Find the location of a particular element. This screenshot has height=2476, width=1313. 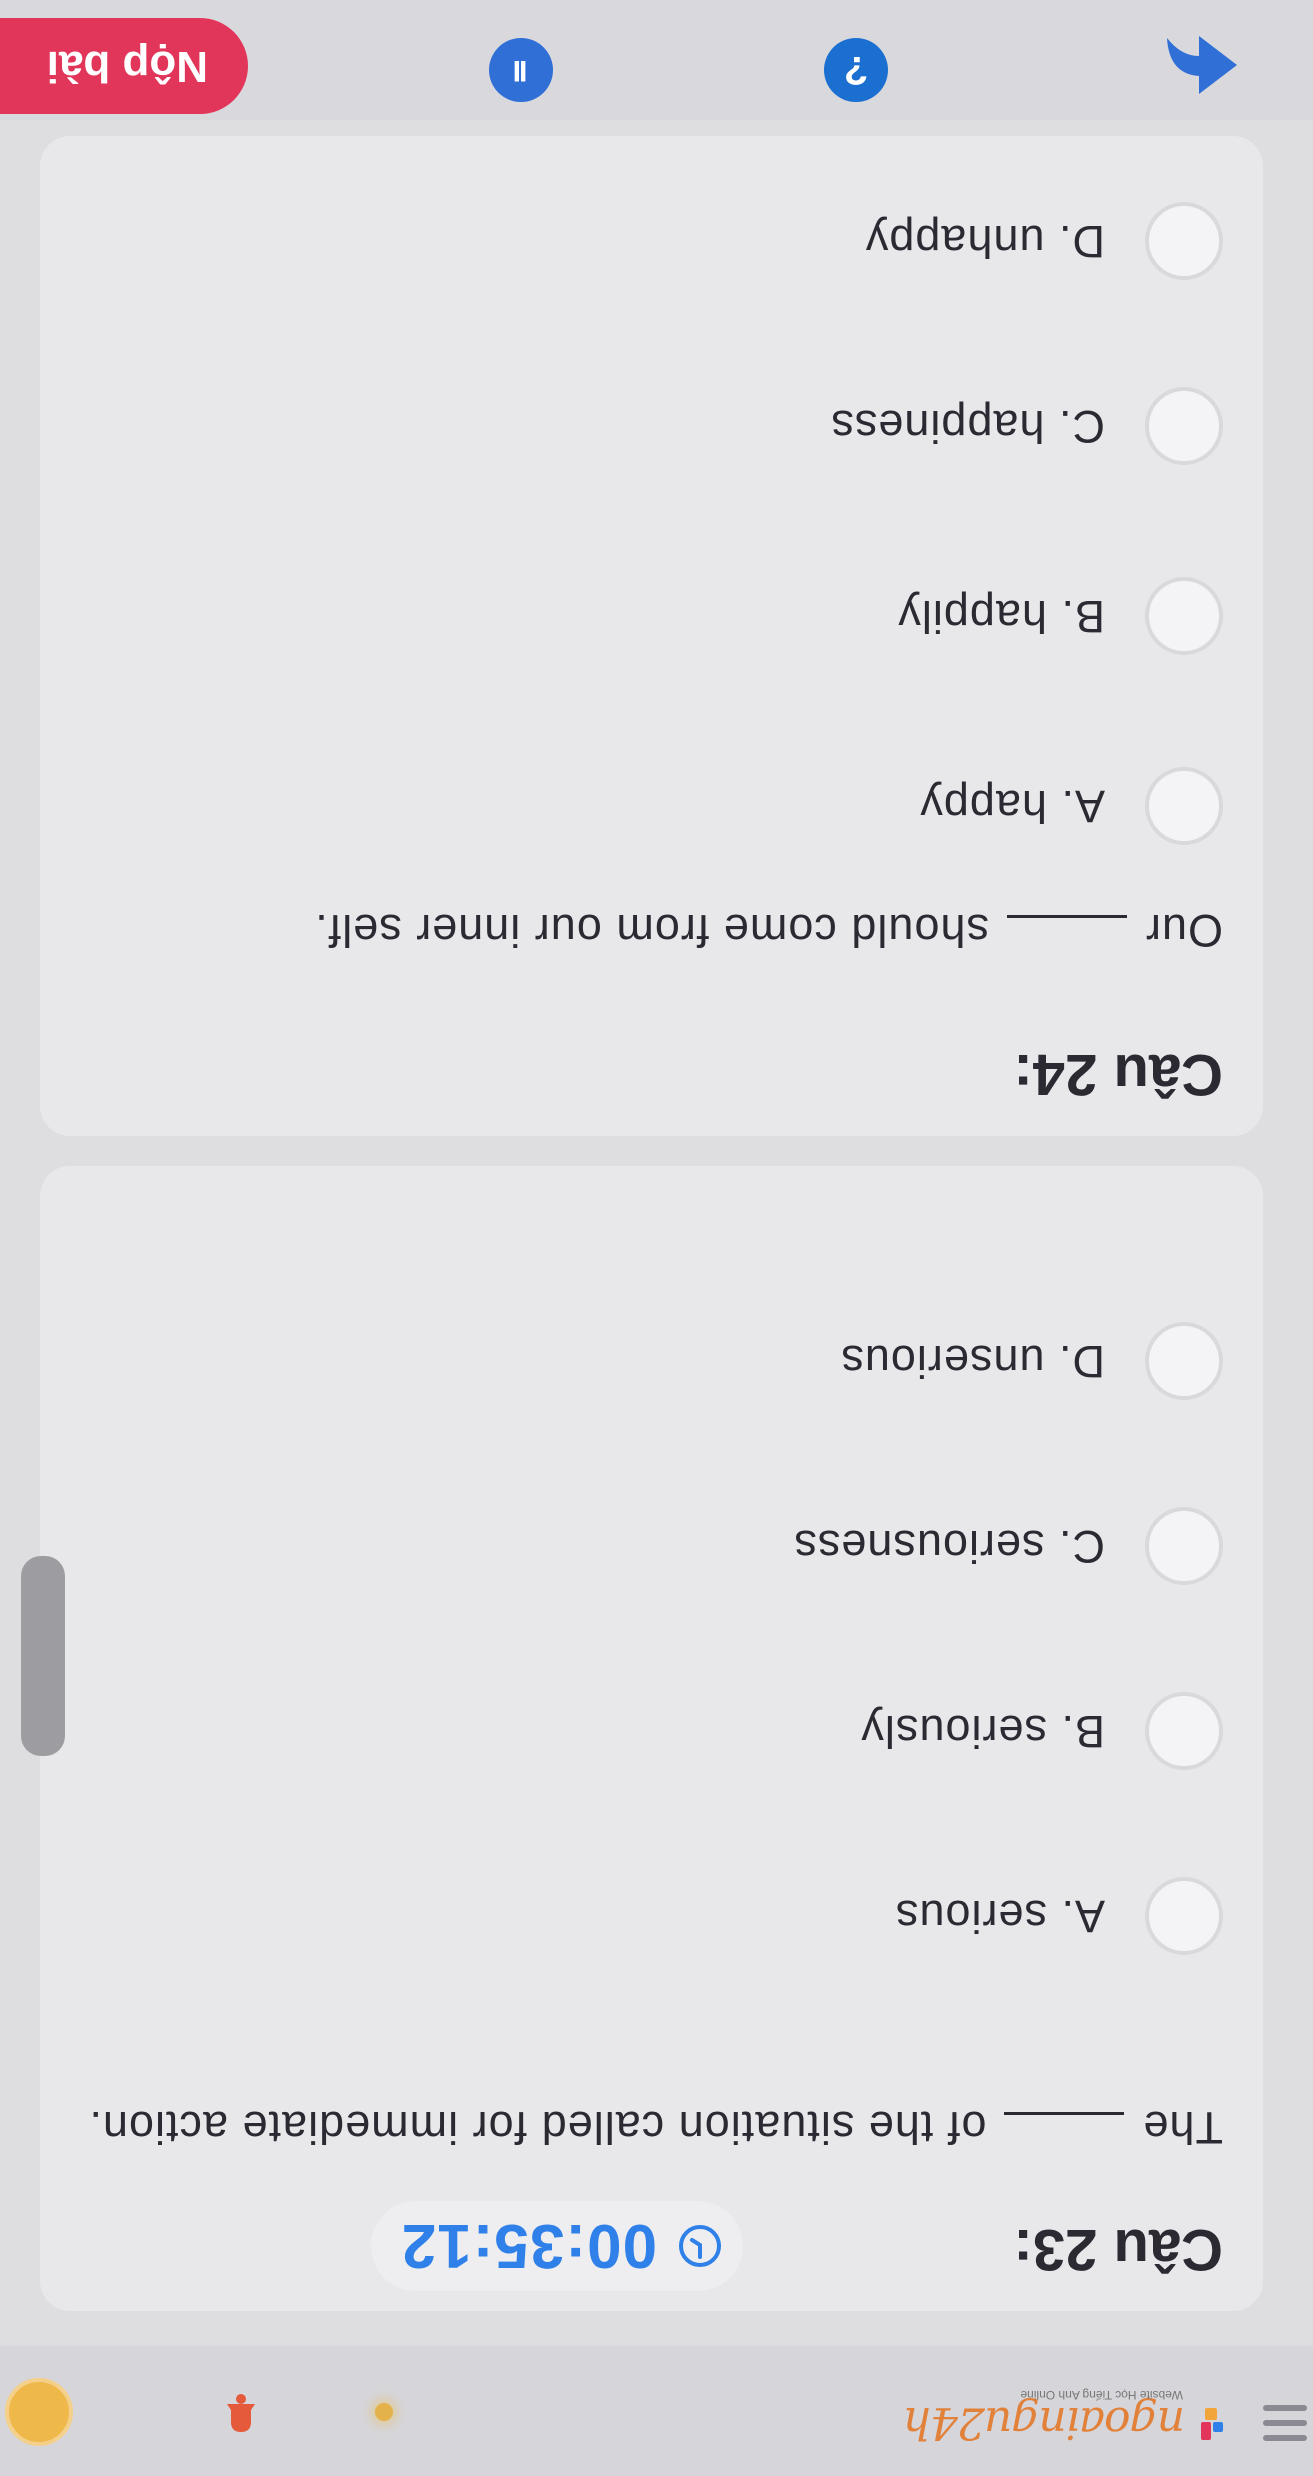

option-d: D. unhappy is located at coordinates (1044, 241).